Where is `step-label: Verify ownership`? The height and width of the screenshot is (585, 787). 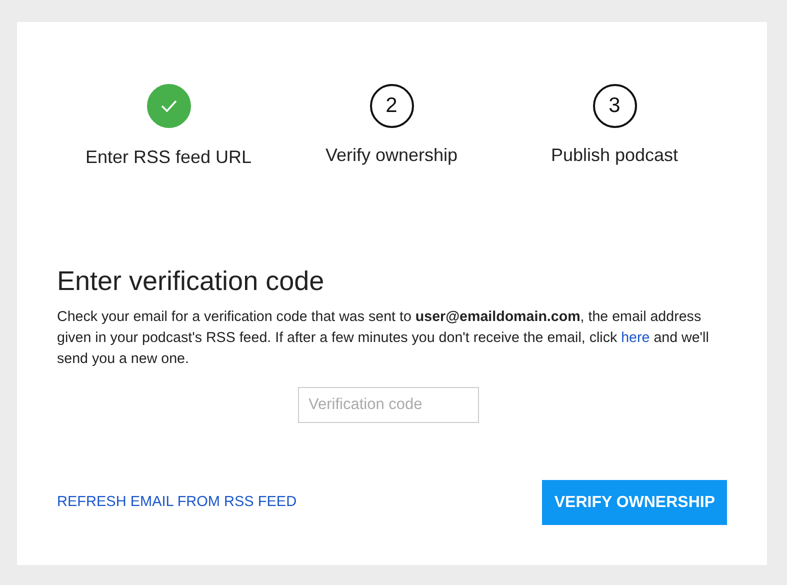 step-label: Verify ownership is located at coordinates (391, 155).